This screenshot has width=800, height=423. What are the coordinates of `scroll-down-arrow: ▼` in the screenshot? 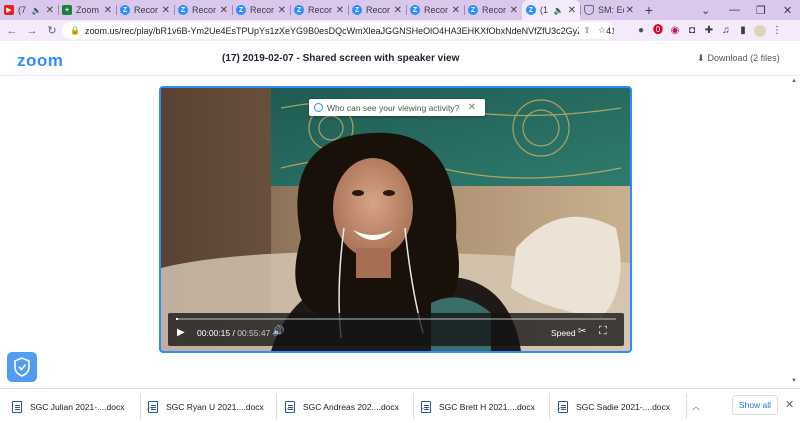 It's located at (794, 381).